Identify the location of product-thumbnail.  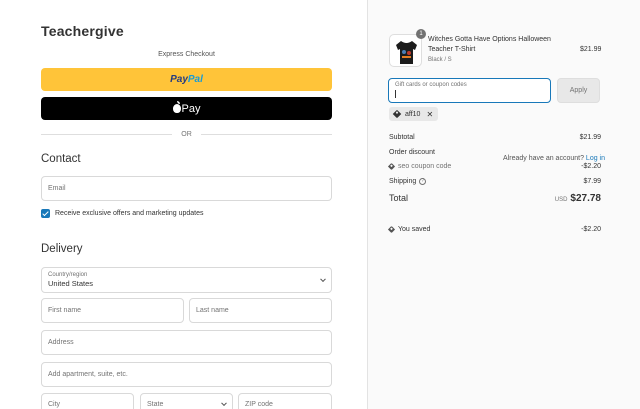
(405, 50).